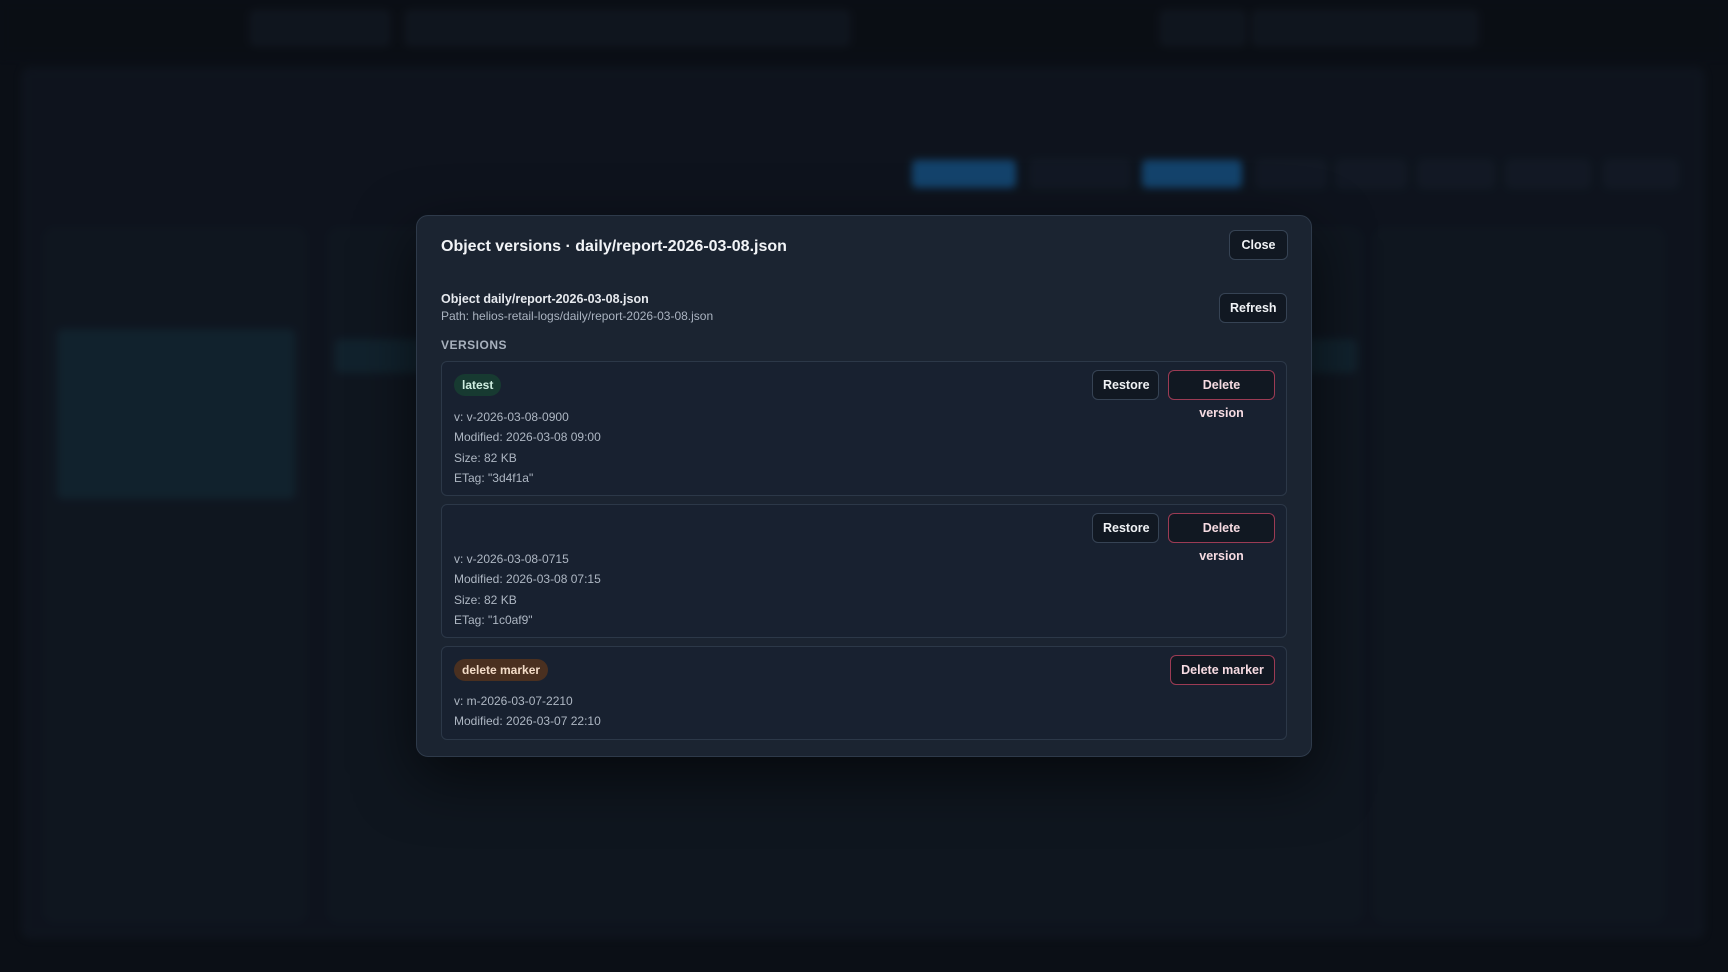 The width and height of the screenshot is (1728, 972). I want to click on versions-section-label: VERSIONS, so click(474, 345).